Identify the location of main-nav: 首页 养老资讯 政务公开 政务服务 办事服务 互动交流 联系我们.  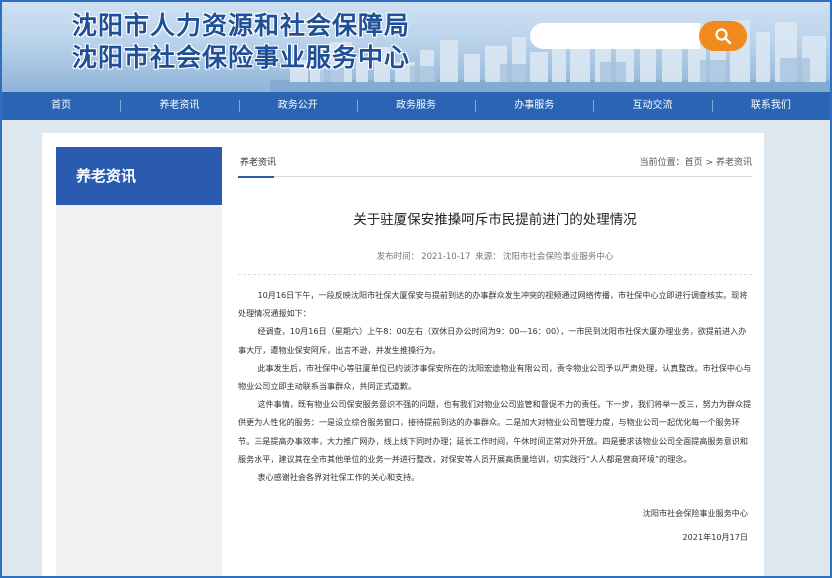
(416, 106).